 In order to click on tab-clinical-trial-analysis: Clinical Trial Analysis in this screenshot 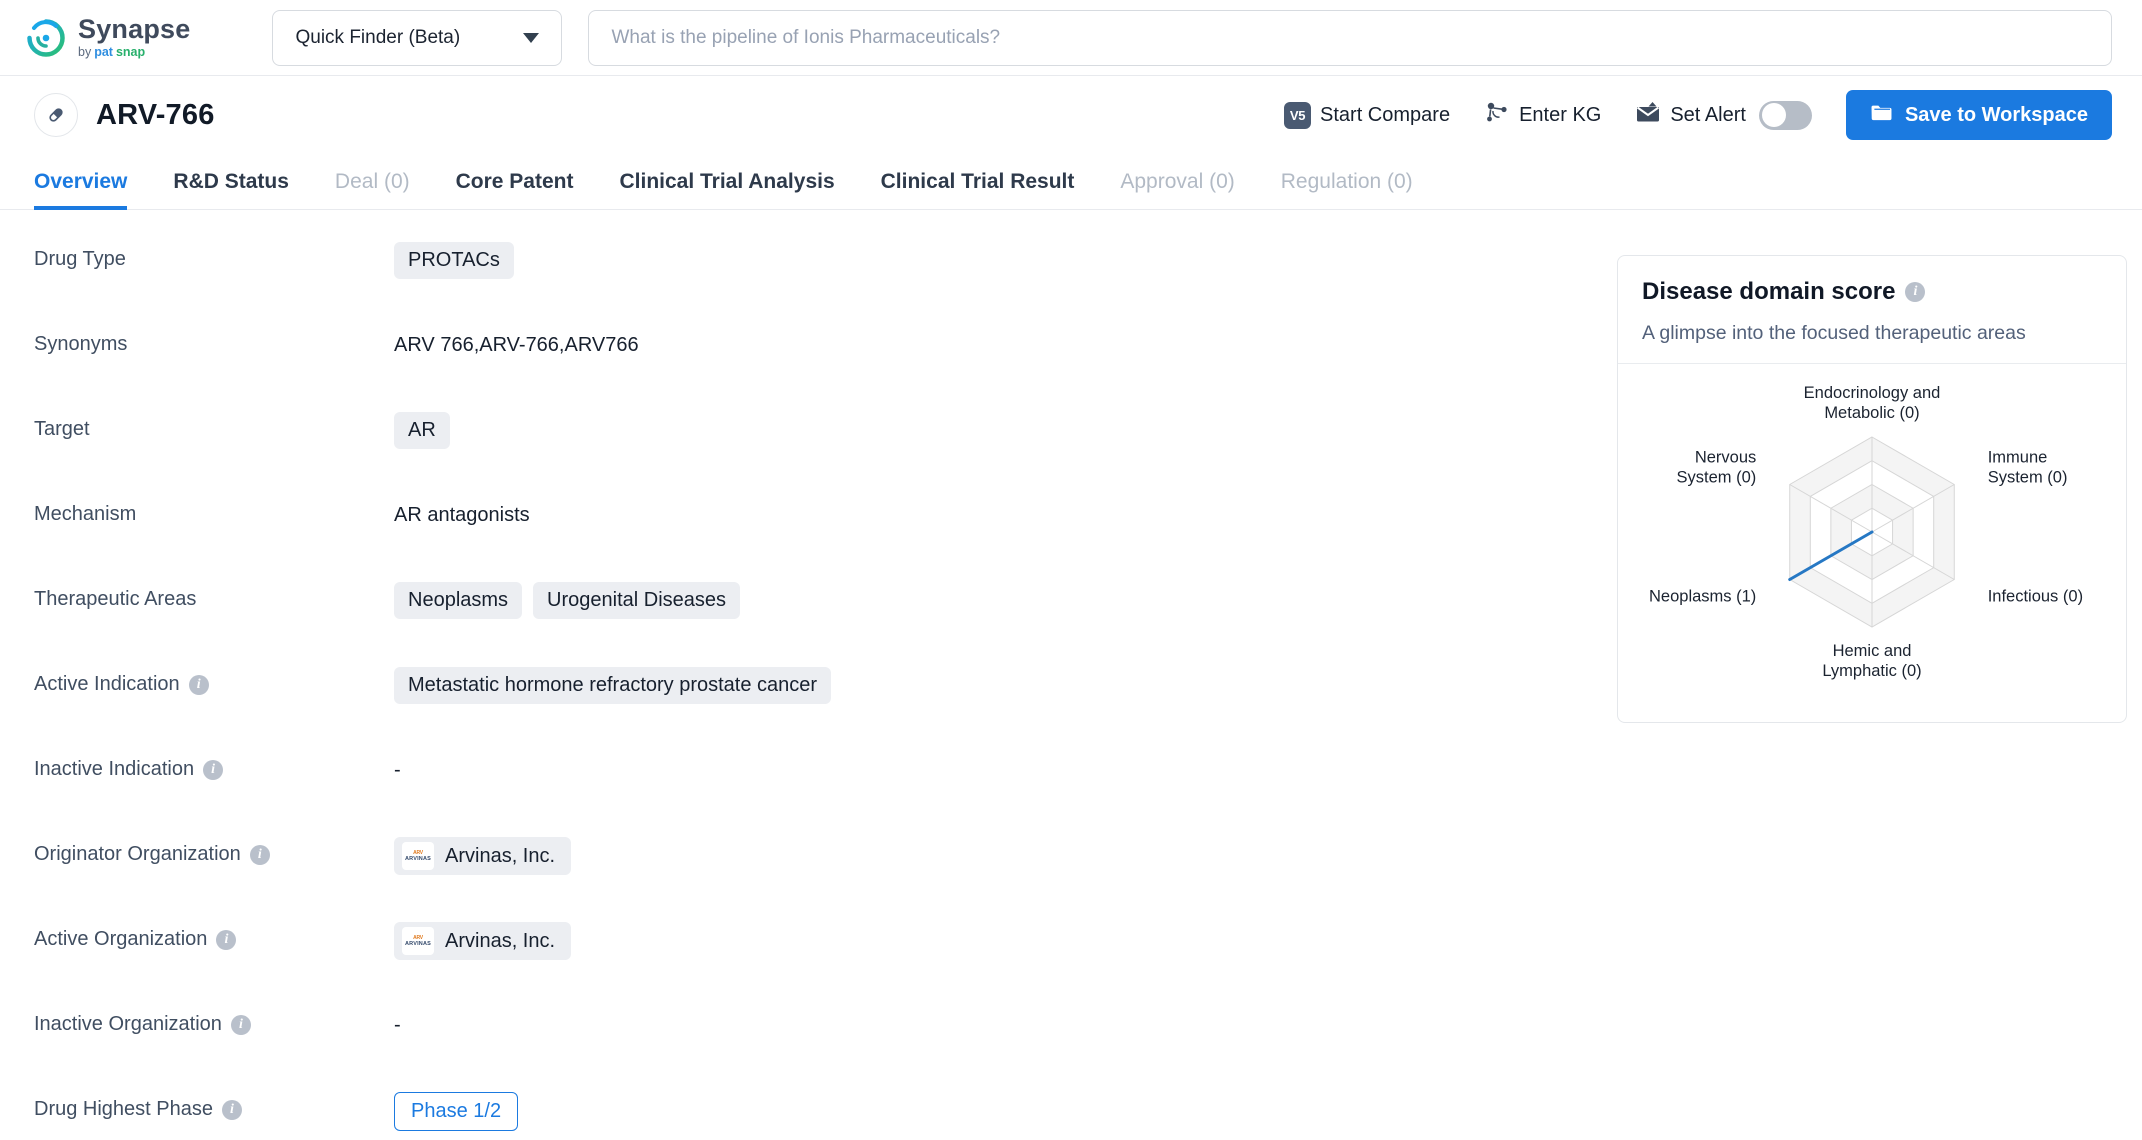, I will do `click(726, 190)`.